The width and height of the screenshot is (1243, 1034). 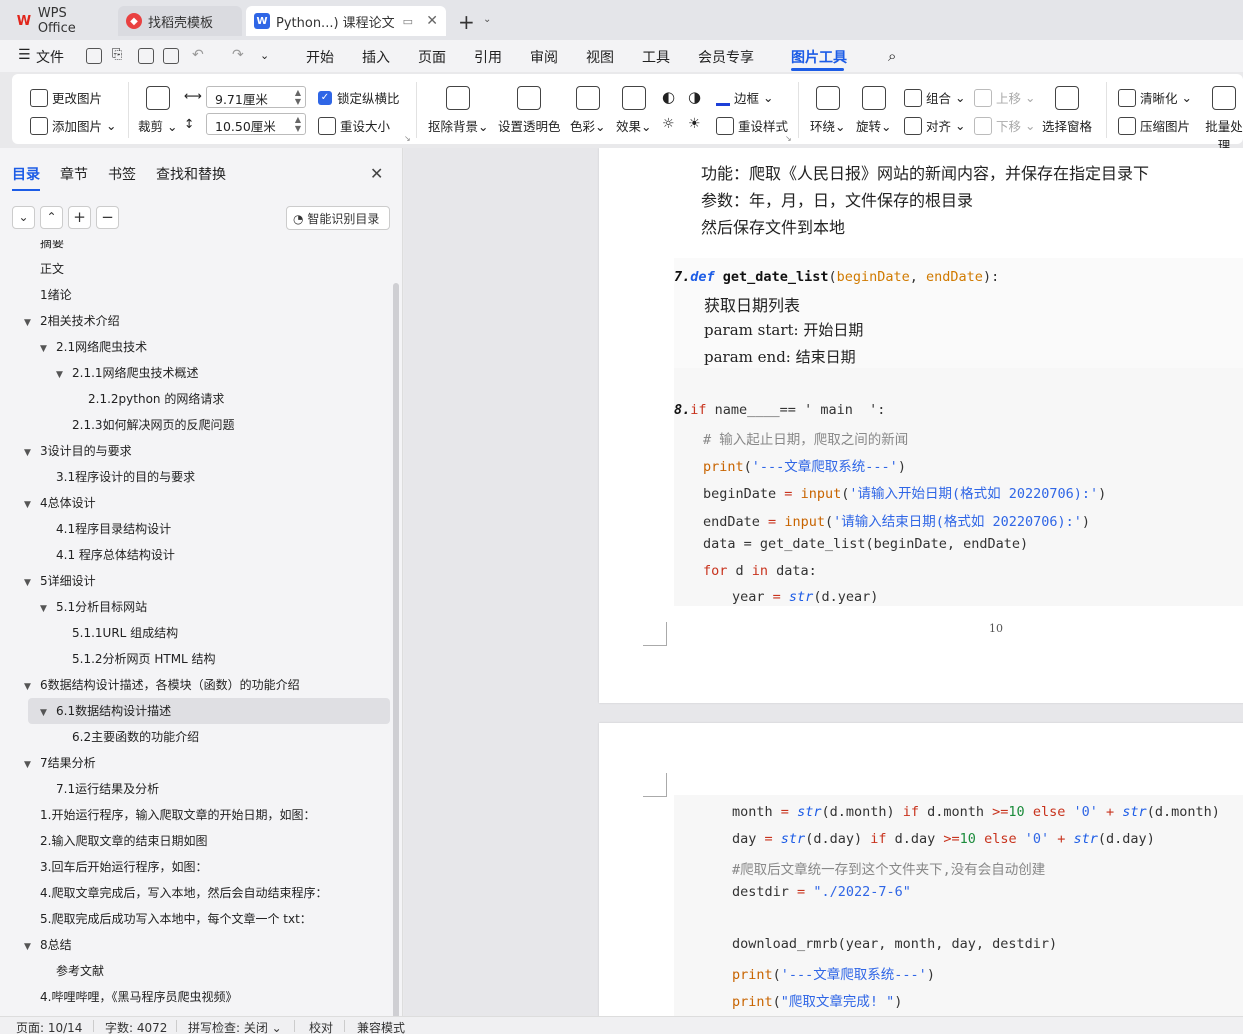 I want to click on align-button: 对齐 ⌄, so click(x=934, y=125).